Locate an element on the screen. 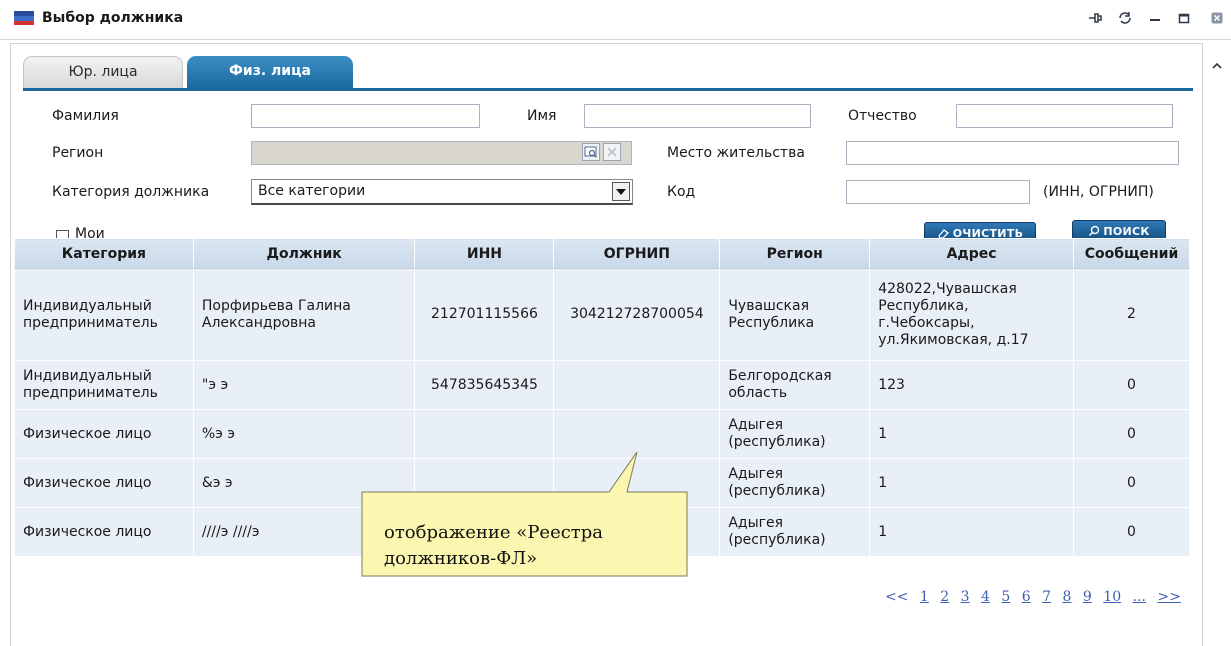 The height and width of the screenshot is (646, 1231). pager-page: 1 is located at coordinates (924, 597).